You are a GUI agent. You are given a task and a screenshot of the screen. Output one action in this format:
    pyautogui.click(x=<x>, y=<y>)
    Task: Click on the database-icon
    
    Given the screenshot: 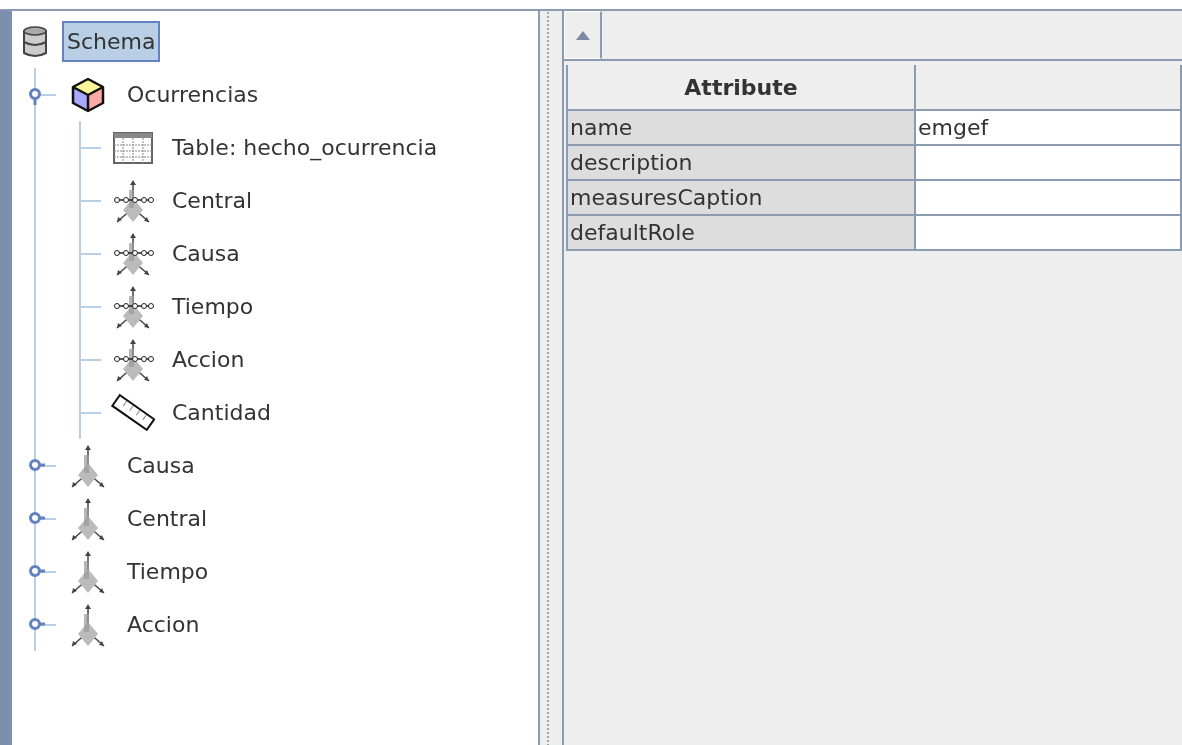 What is the action you would take?
    pyautogui.click(x=35, y=41)
    